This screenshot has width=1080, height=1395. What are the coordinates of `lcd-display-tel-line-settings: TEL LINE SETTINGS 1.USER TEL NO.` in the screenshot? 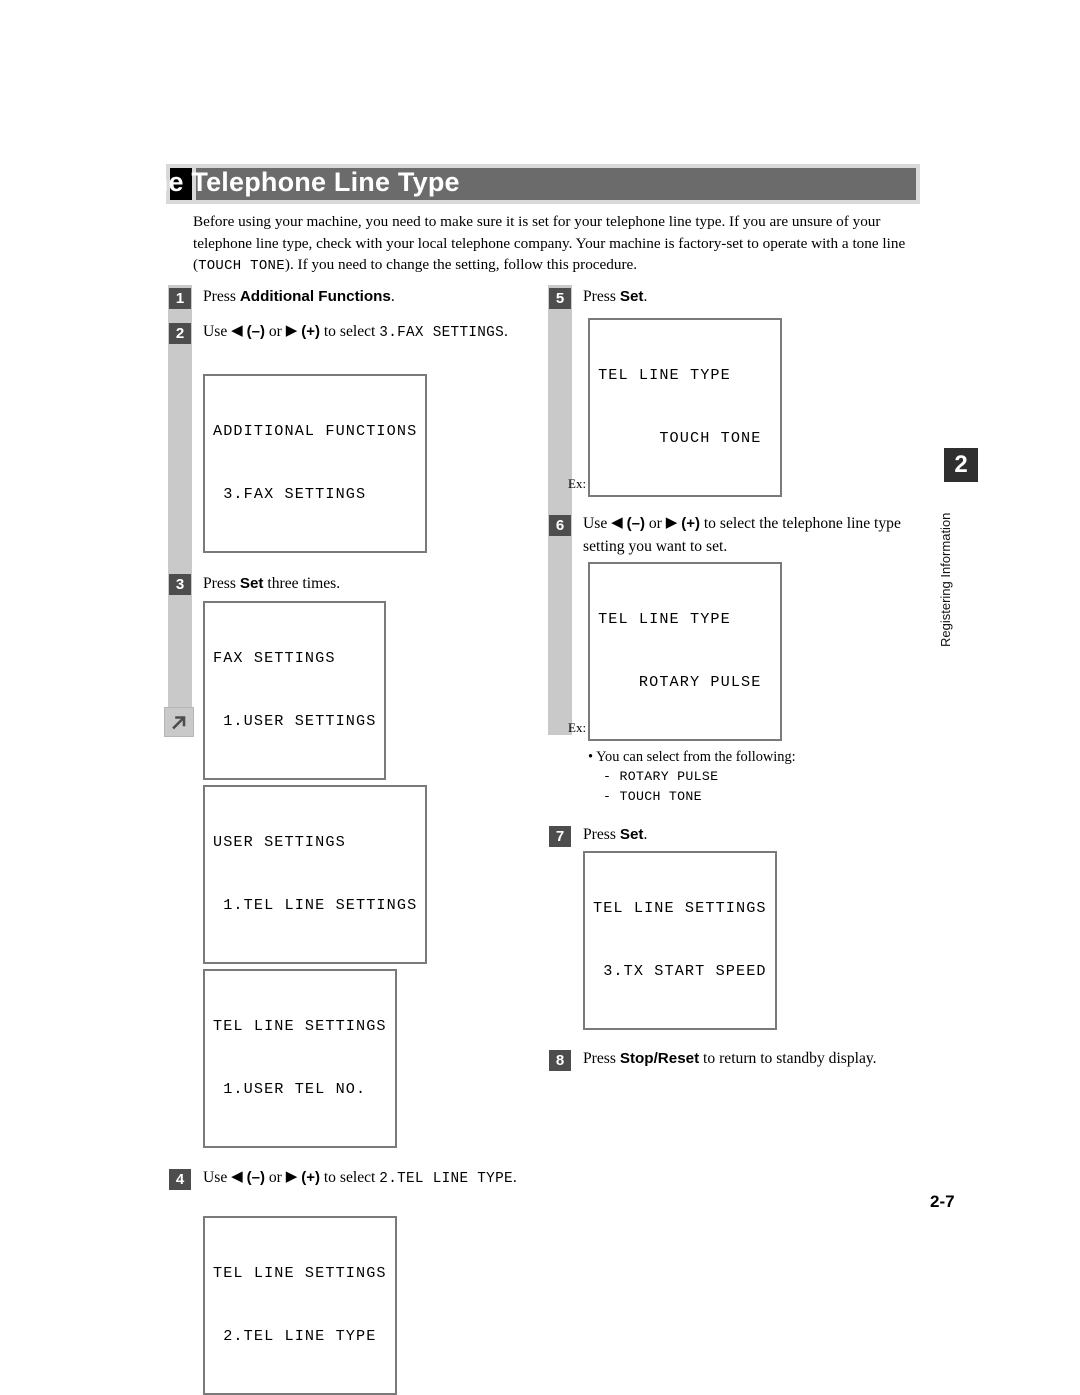 It's located at (300, 1058).